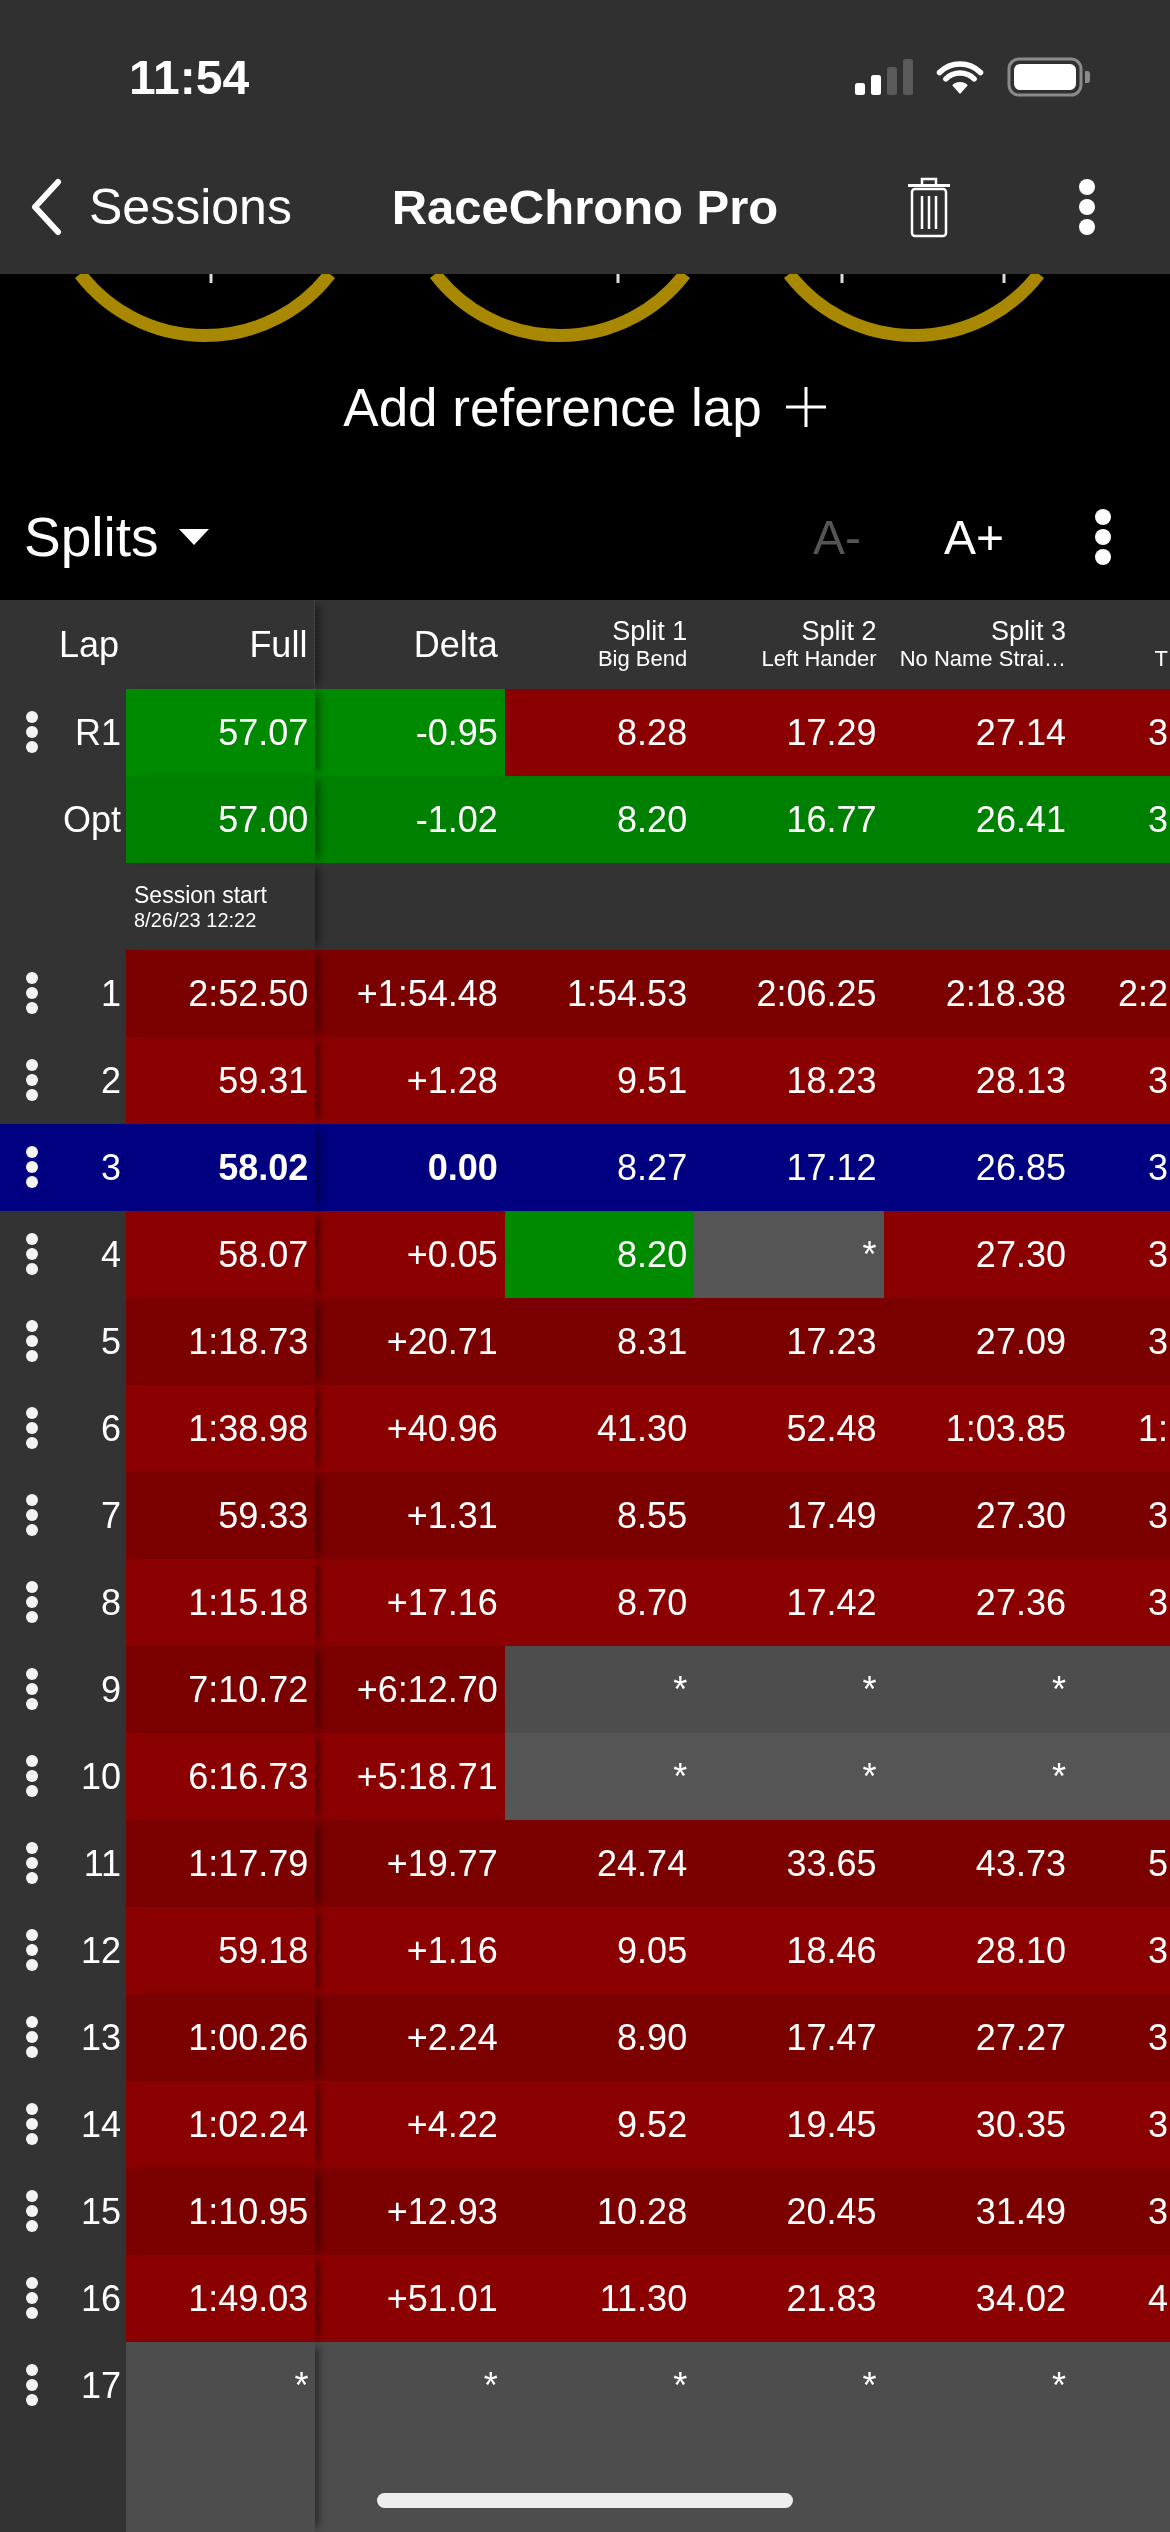 This screenshot has height=2532, width=1170. What do you see at coordinates (91, 820) in the screenshot?
I see `lap-number: Opt` at bounding box center [91, 820].